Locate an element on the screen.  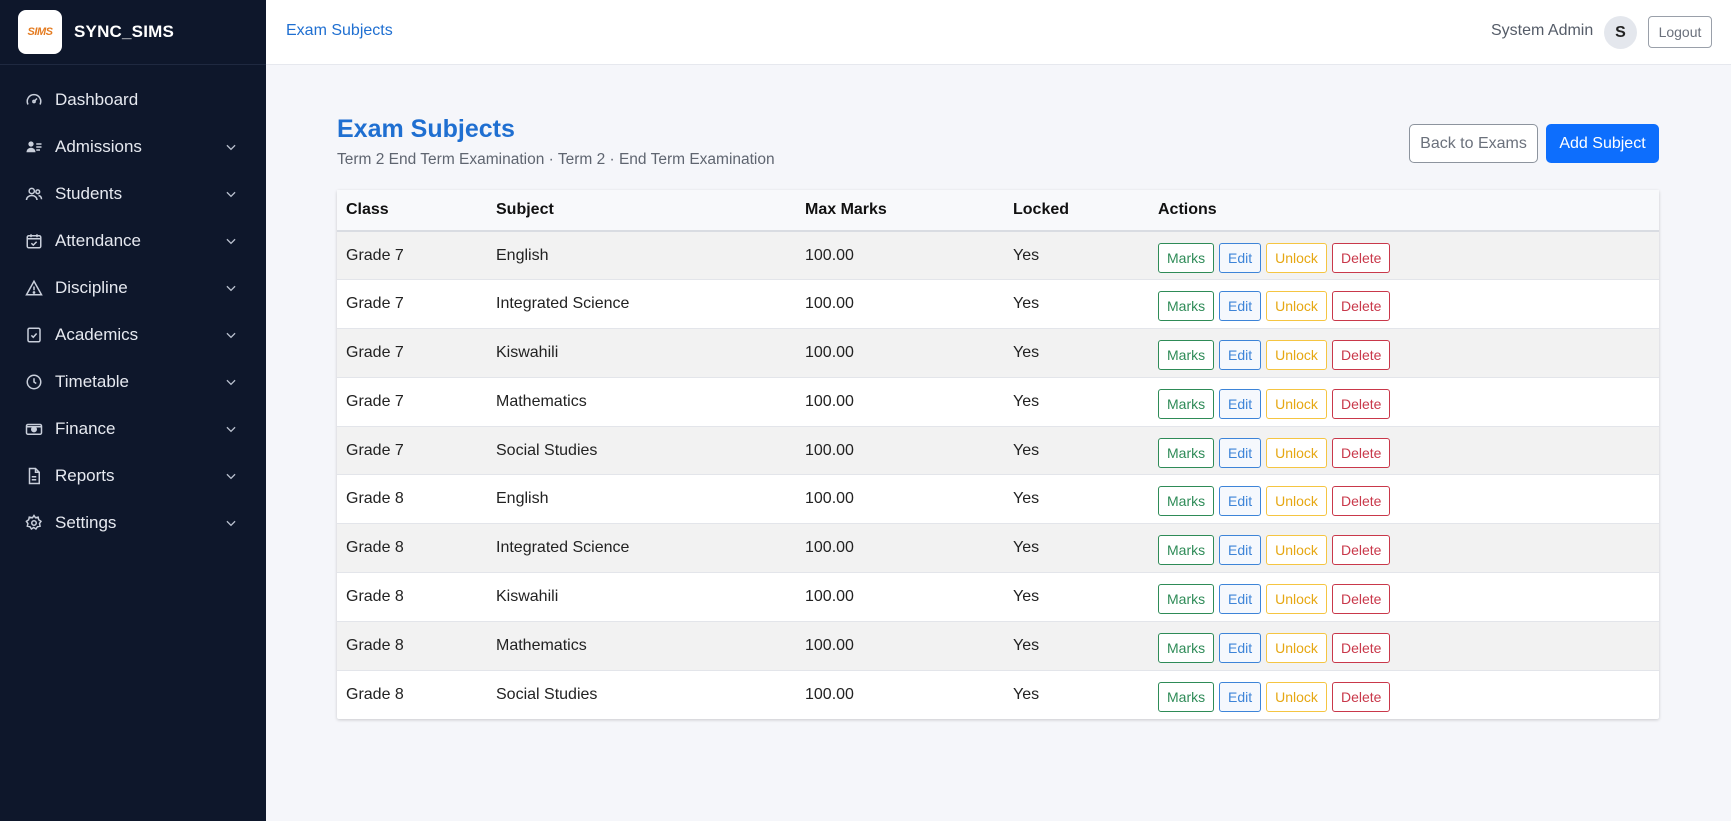
sidebar-item-label: Reports is located at coordinates (85, 475).